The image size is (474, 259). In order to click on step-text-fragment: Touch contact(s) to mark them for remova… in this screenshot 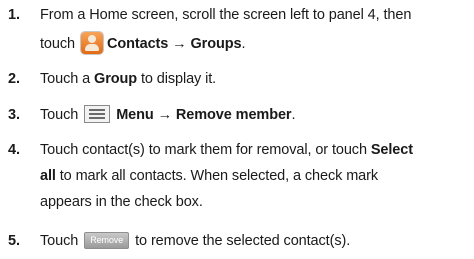, I will do `click(205, 150)`.